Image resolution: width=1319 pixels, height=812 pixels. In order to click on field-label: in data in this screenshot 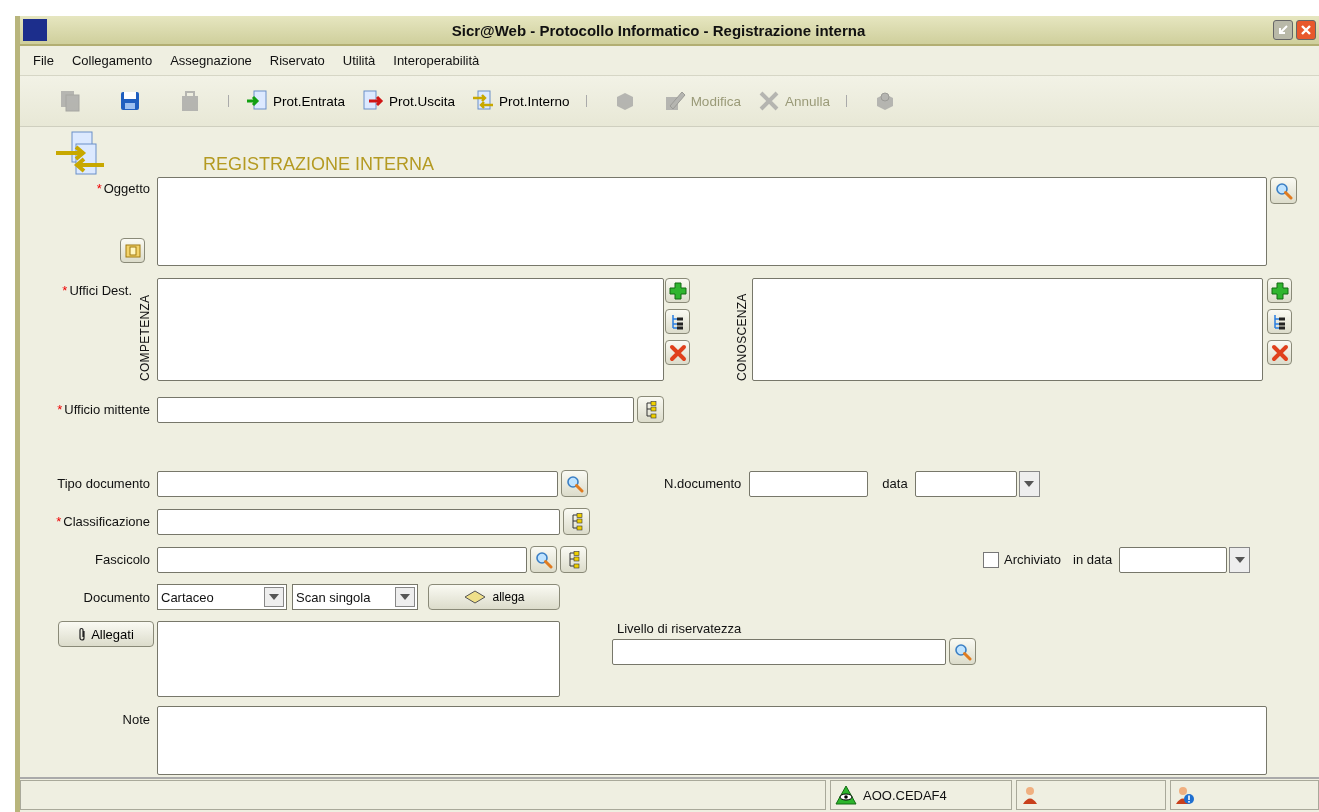, I will do `click(1093, 559)`.